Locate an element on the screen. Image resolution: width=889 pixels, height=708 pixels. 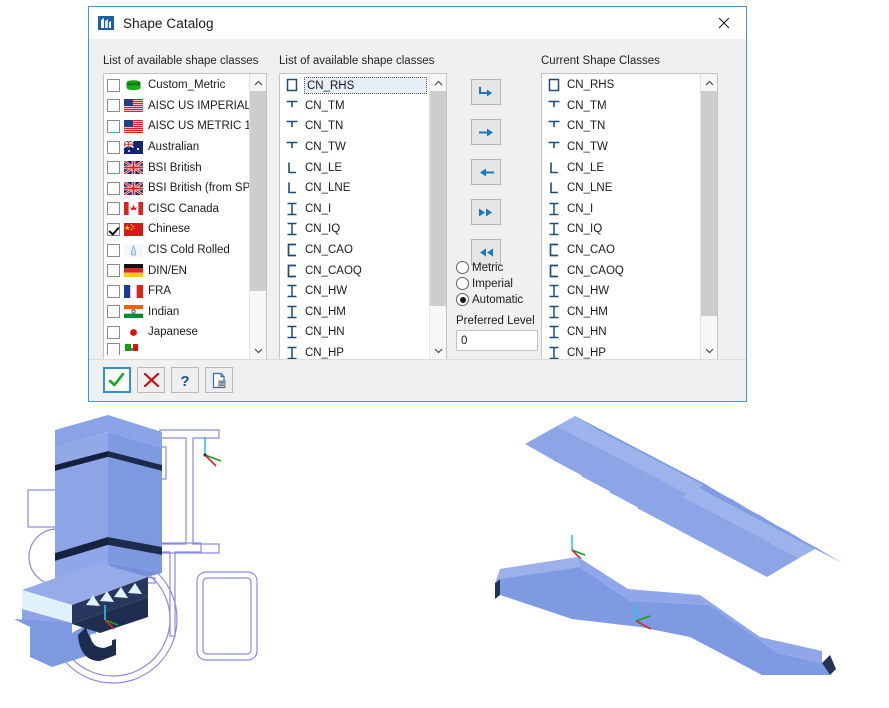
available-shape-class-item: CN_IQ is located at coordinates (354, 229).